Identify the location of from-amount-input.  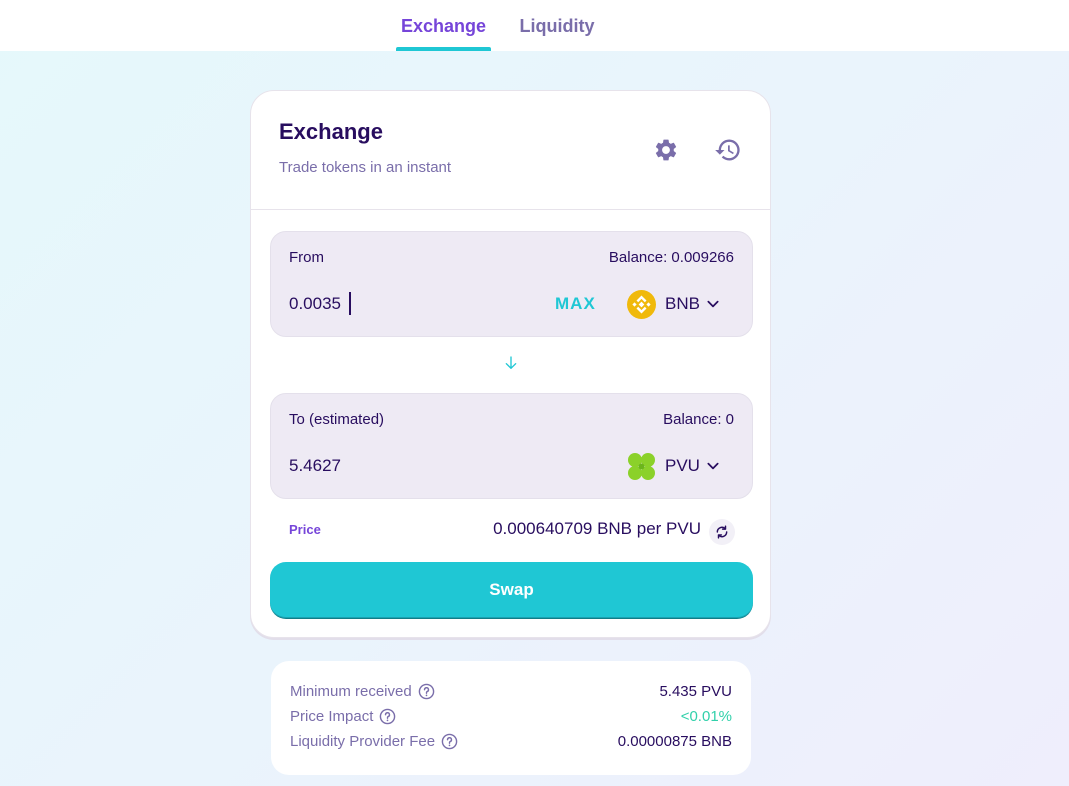
(389, 304).